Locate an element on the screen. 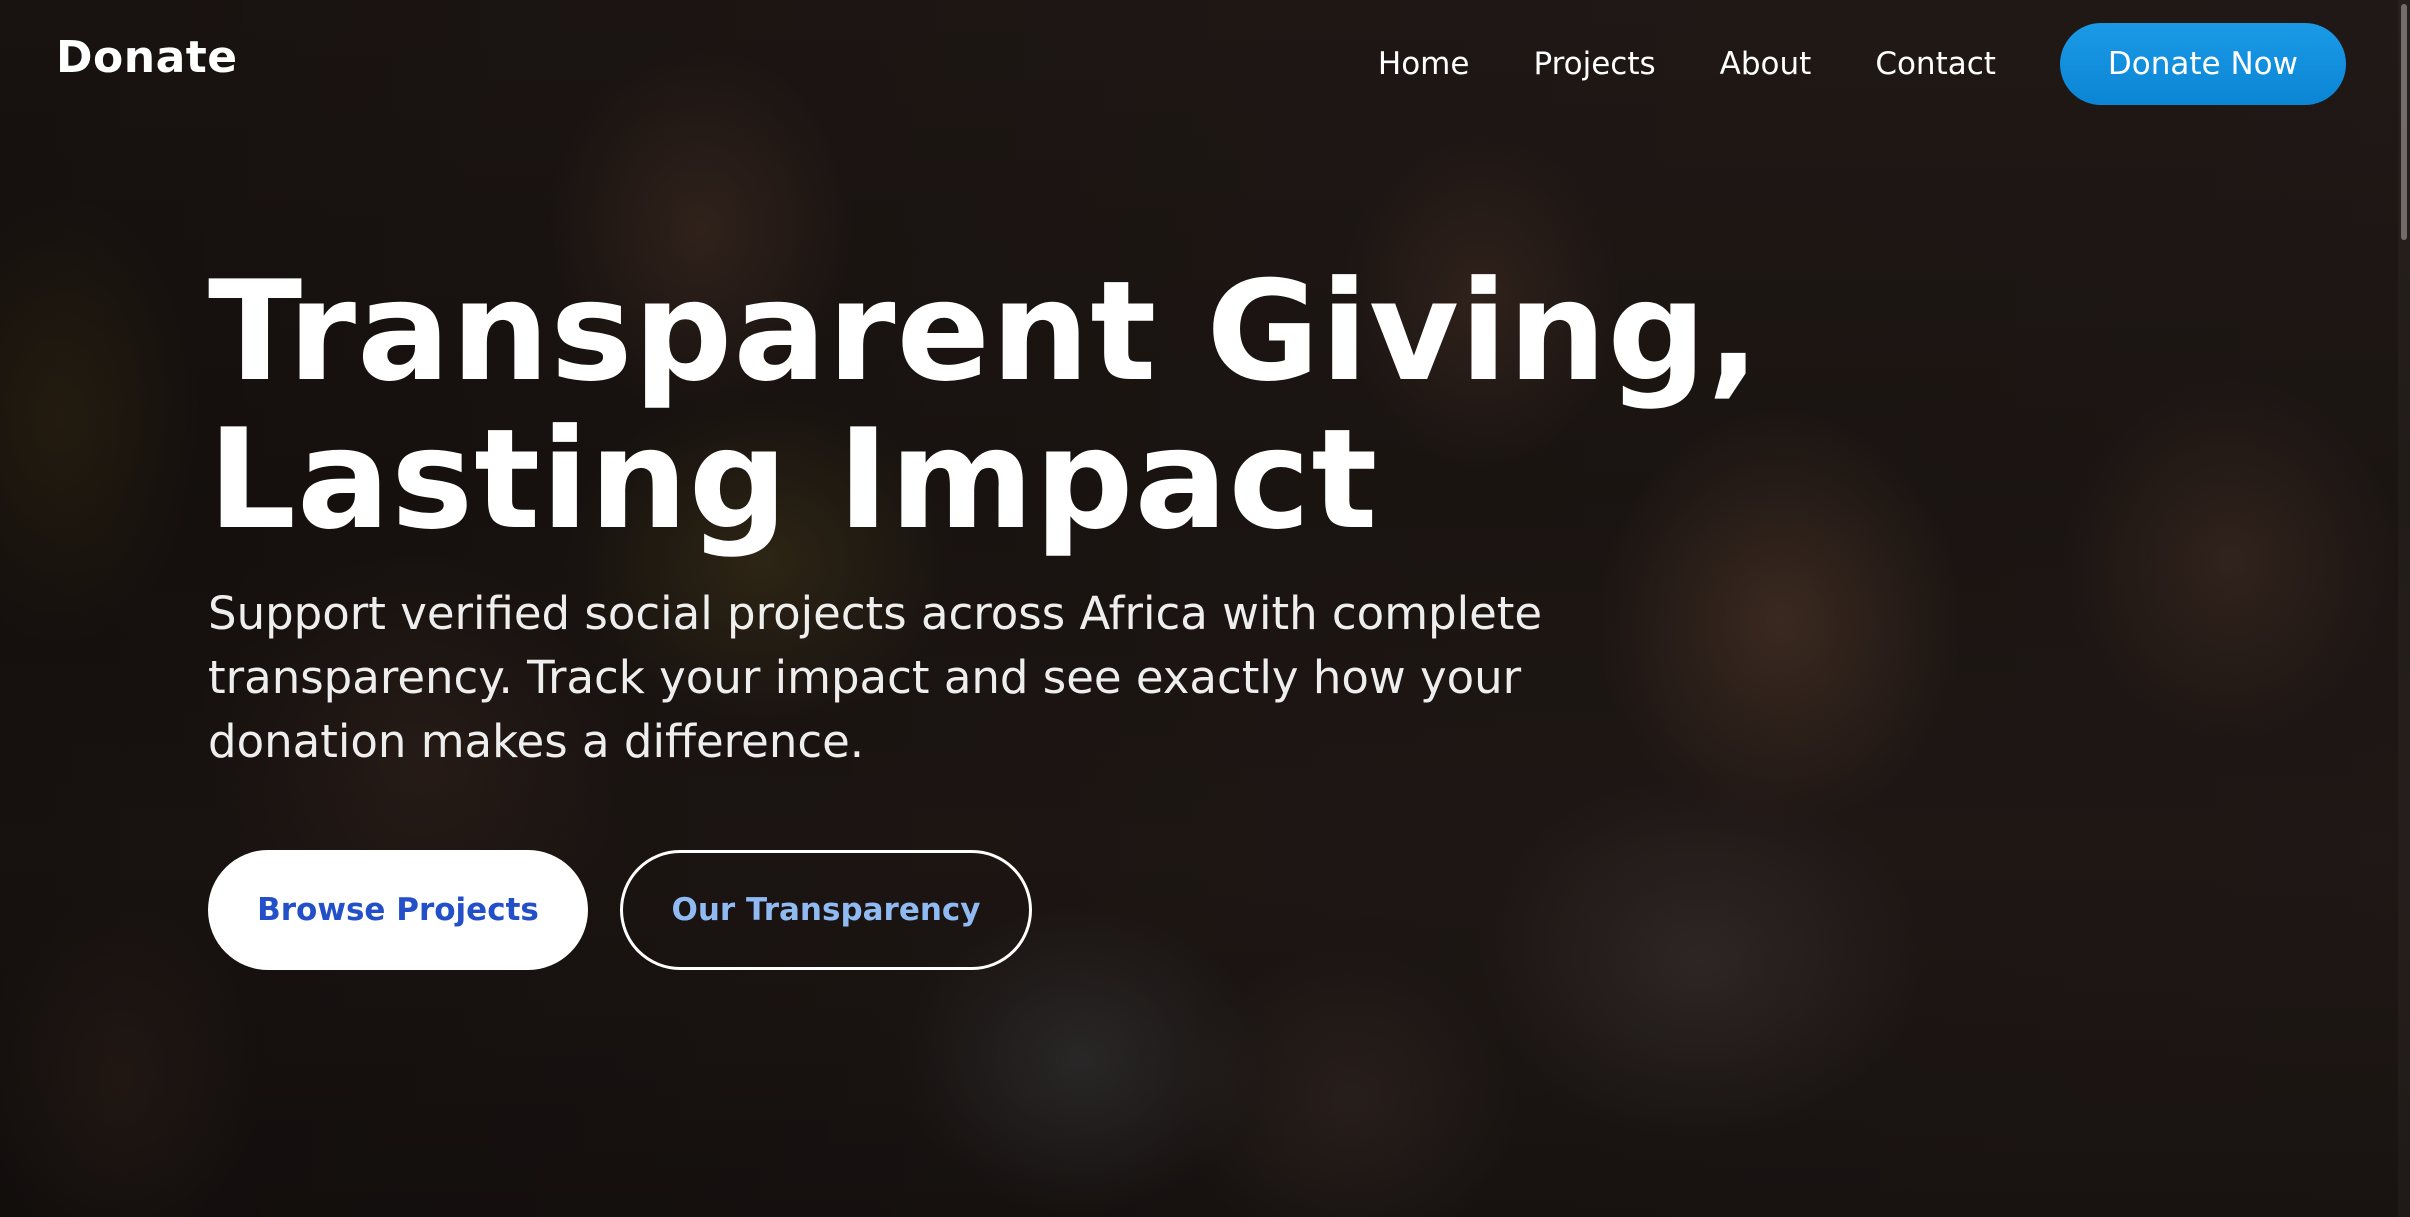  vertical-scrollbar is located at coordinates (2404, 608).